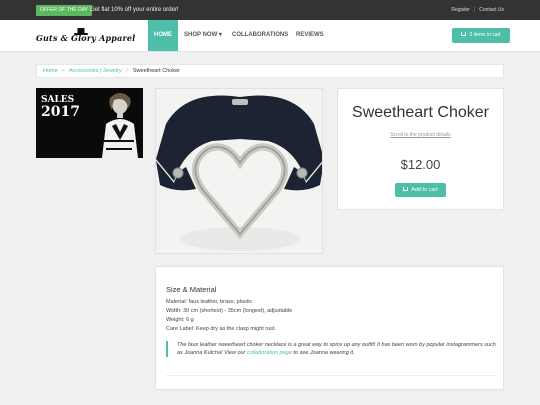  I want to click on product-price: $12.00, so click(420, 164).